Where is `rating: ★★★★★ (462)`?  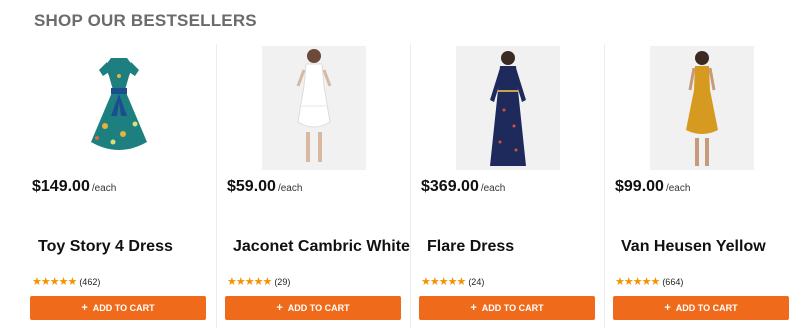 rating: ★★★★★ (462) is located at coordinates (66, 281).